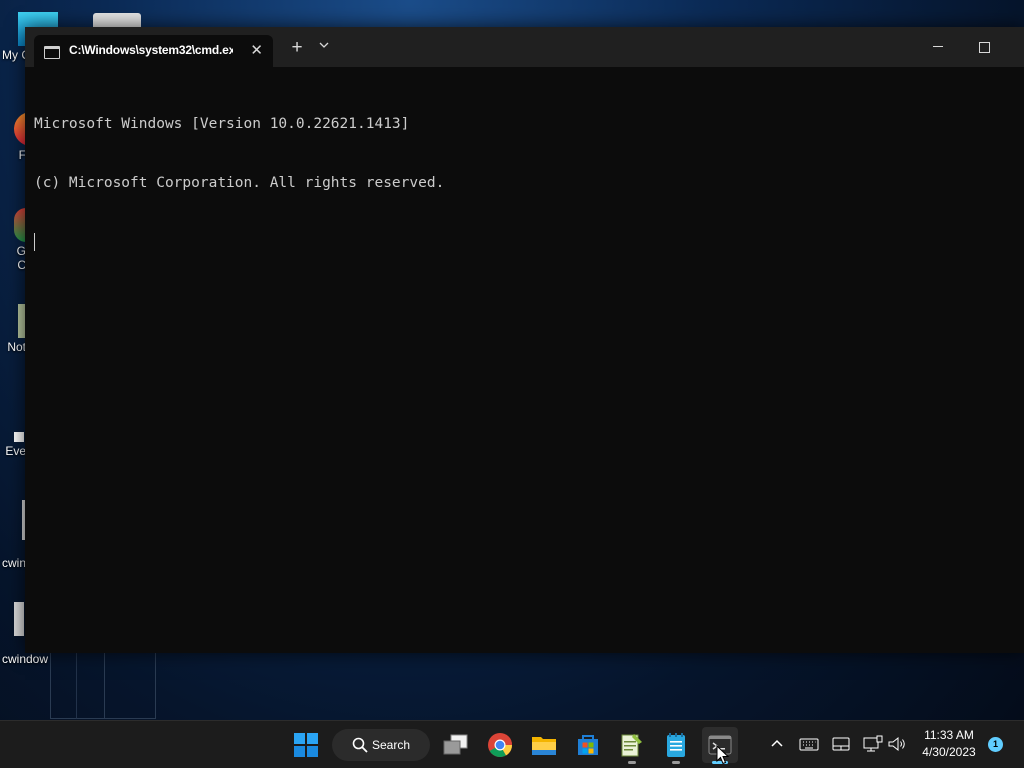  Describe the element at coordinates (995, 744) in the screenshot. I see `notification-badge: 1` at that location.